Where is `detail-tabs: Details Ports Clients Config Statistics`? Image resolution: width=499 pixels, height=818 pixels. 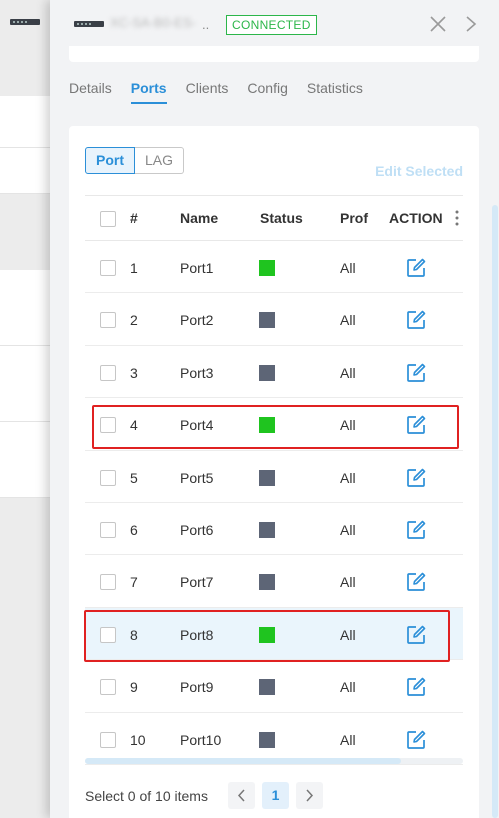 detail-tabs: Details Ports Clients Config Statistics is located at coordinates (225, 92).